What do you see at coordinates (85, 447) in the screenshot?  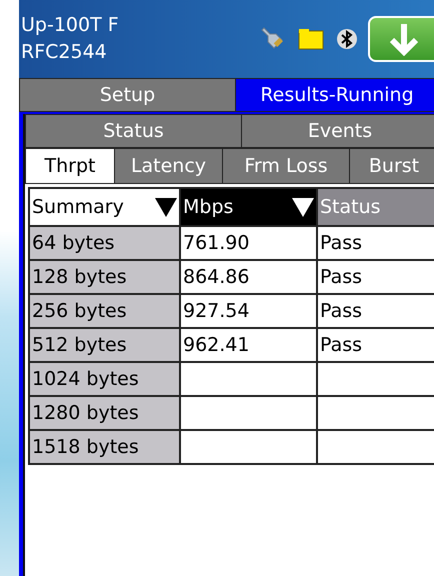 I see `frame-size-label: 1518 bytes` at bounding box center [85, 447].